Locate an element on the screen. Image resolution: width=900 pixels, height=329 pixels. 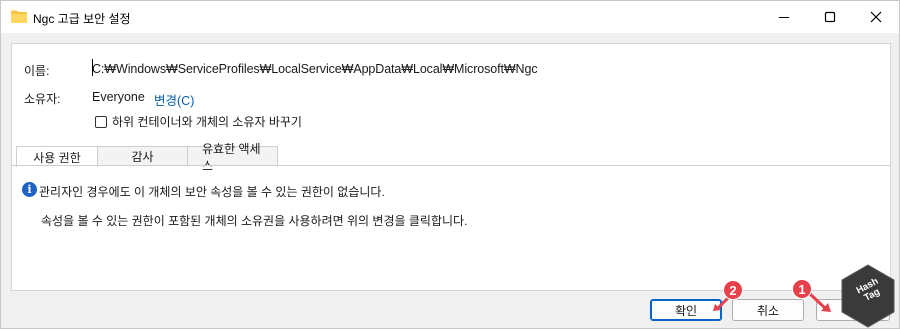
tab-strip: 사용 권한 감사 유효한 액세스 is located at coordinates (147, 157).